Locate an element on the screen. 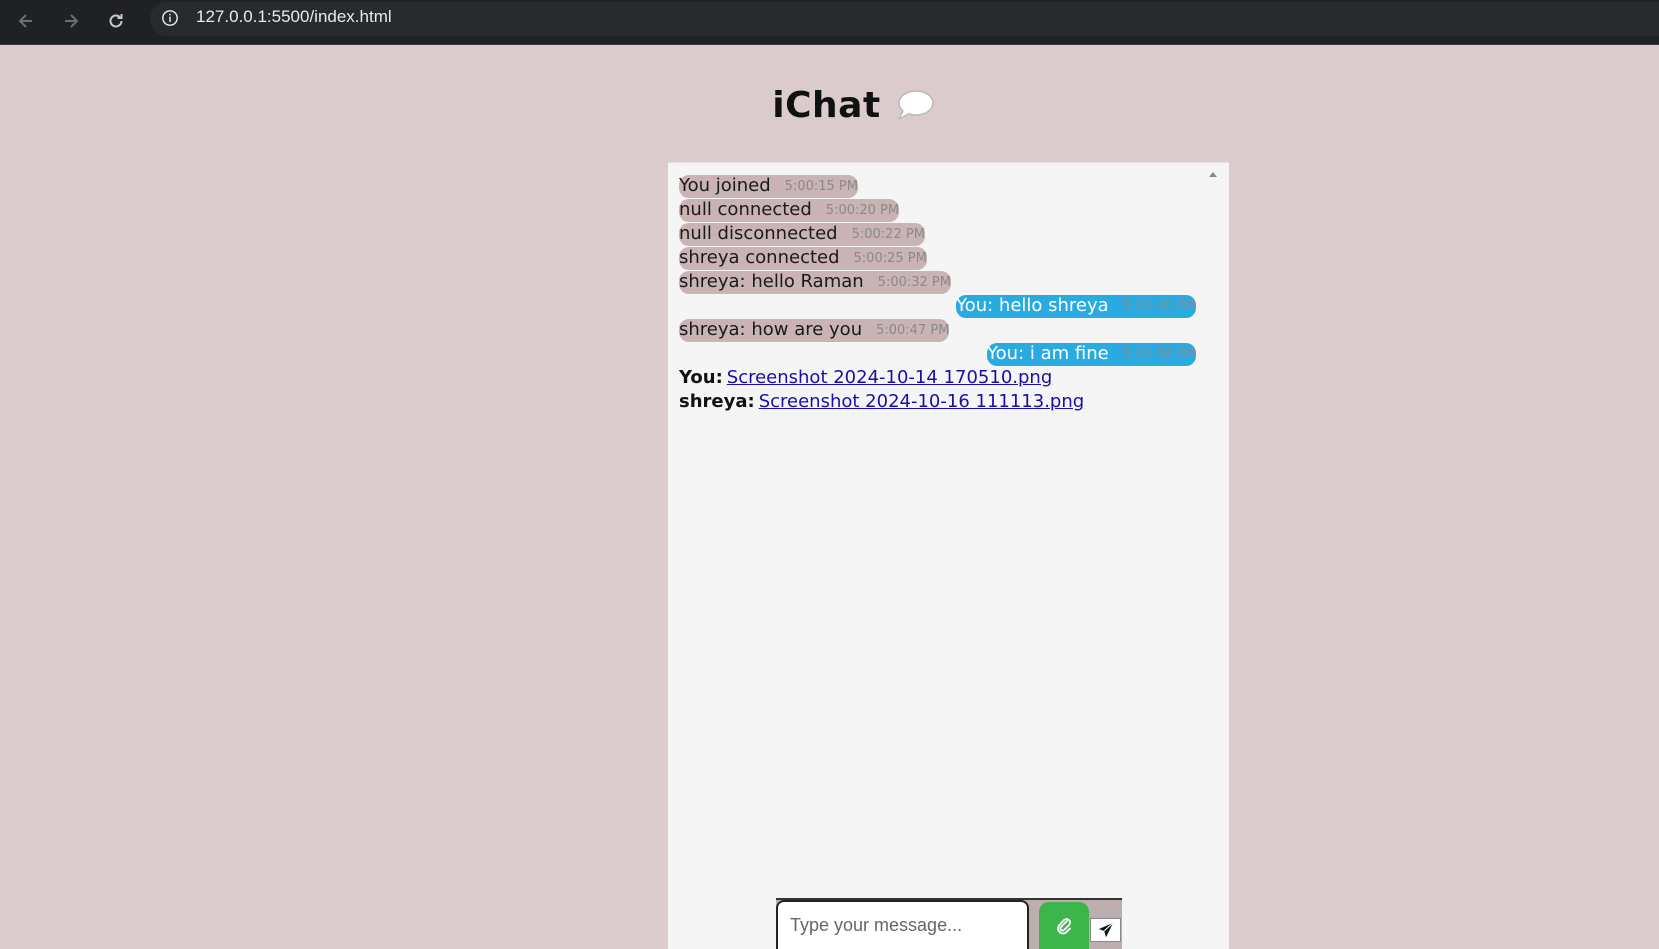  message-row: null disconnected 5:00:22 PM is located at coordinates (937, 235).